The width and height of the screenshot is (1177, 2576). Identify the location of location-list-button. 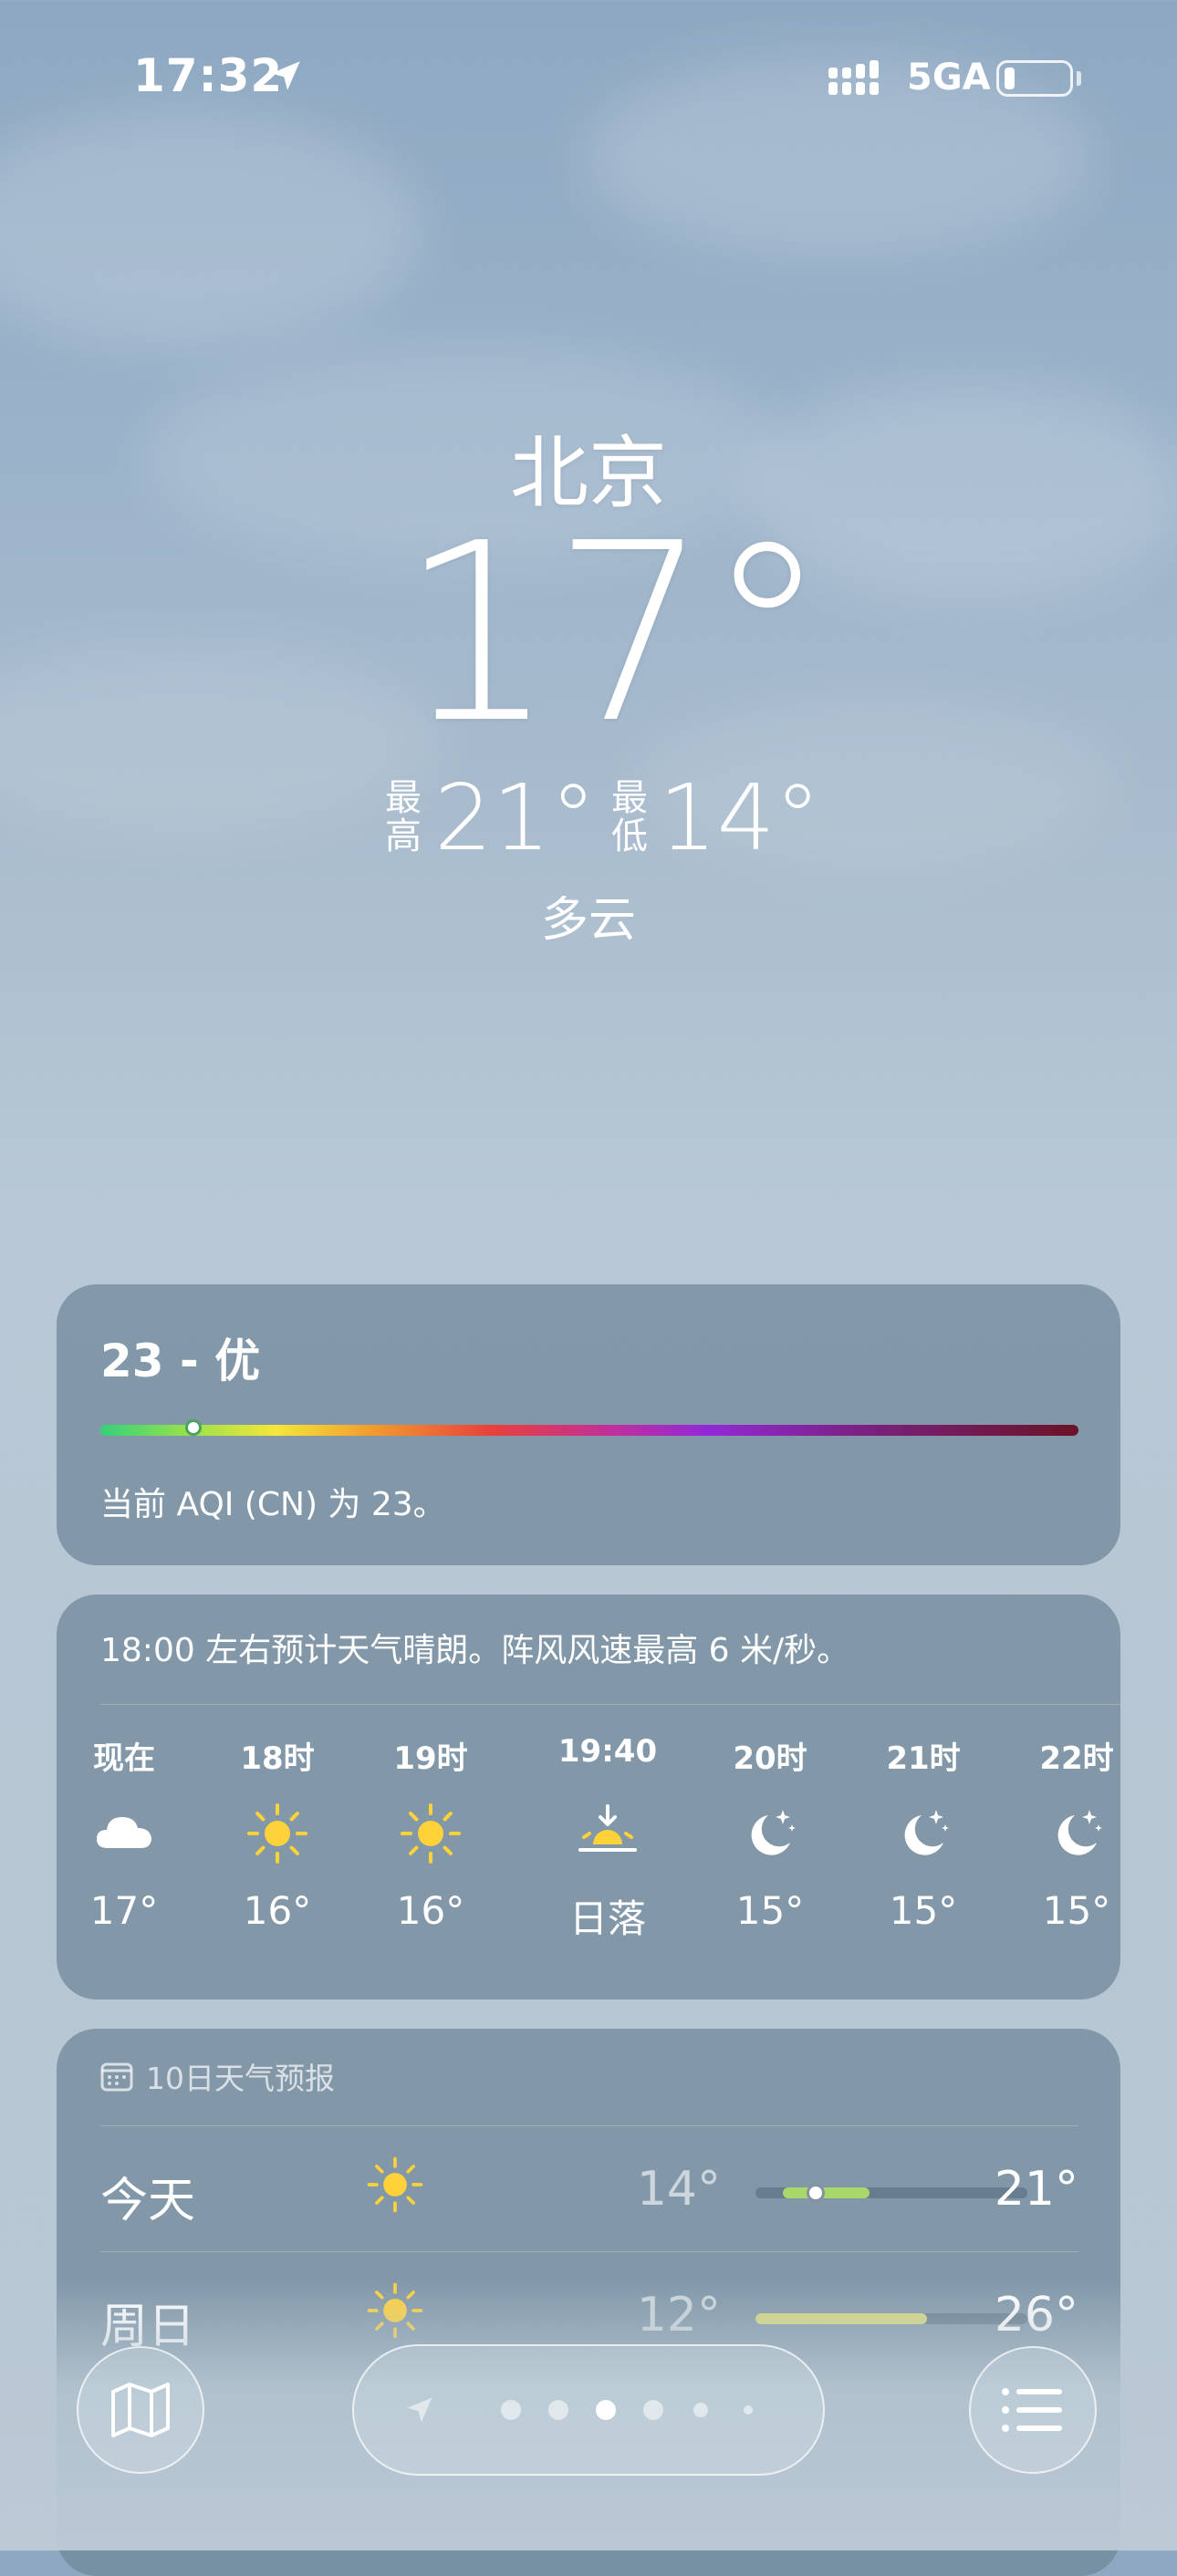
(1033, 2410).